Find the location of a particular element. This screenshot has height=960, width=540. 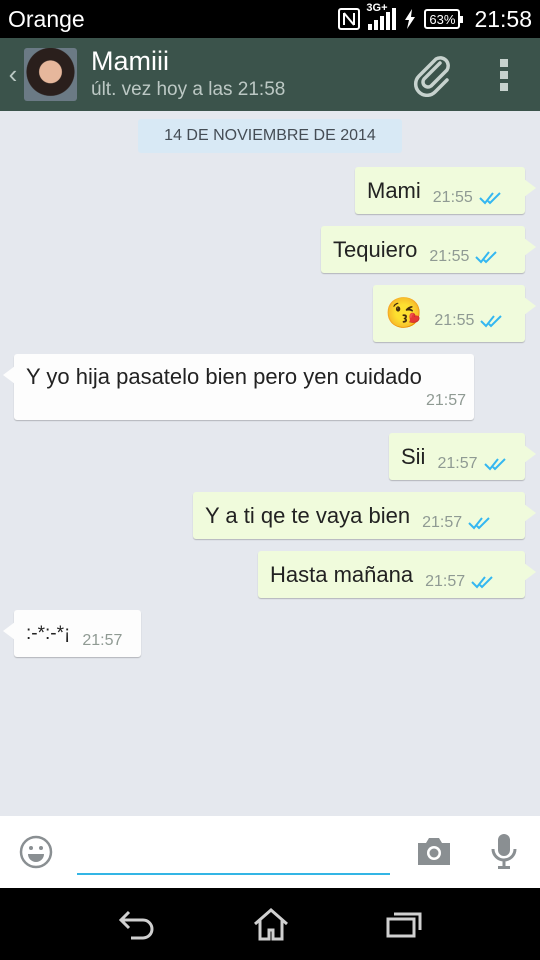

microphone-icon is located at coordinates (504, 851).